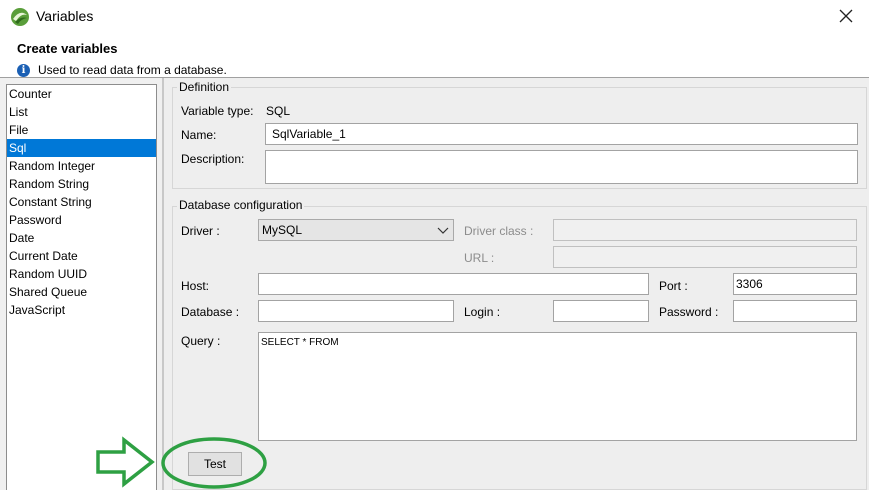 The image size is (869, 490). Describe the element at coordinates (200, 231) in the screenshot. I see `driver-label: Driver :` at that location.